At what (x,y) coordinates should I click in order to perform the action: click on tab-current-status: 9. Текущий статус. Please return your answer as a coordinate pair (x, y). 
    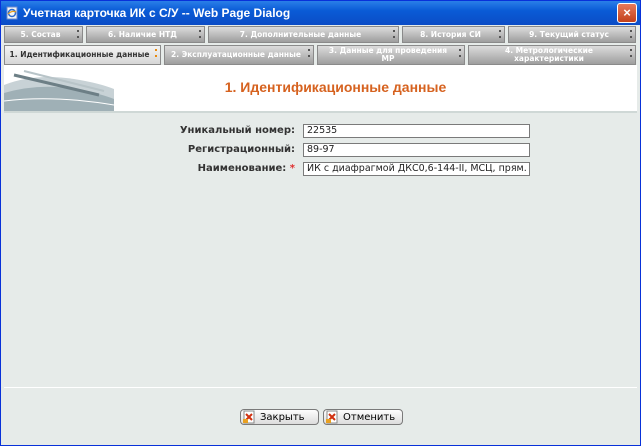
    Looking at the image, I should click on (572, 34).